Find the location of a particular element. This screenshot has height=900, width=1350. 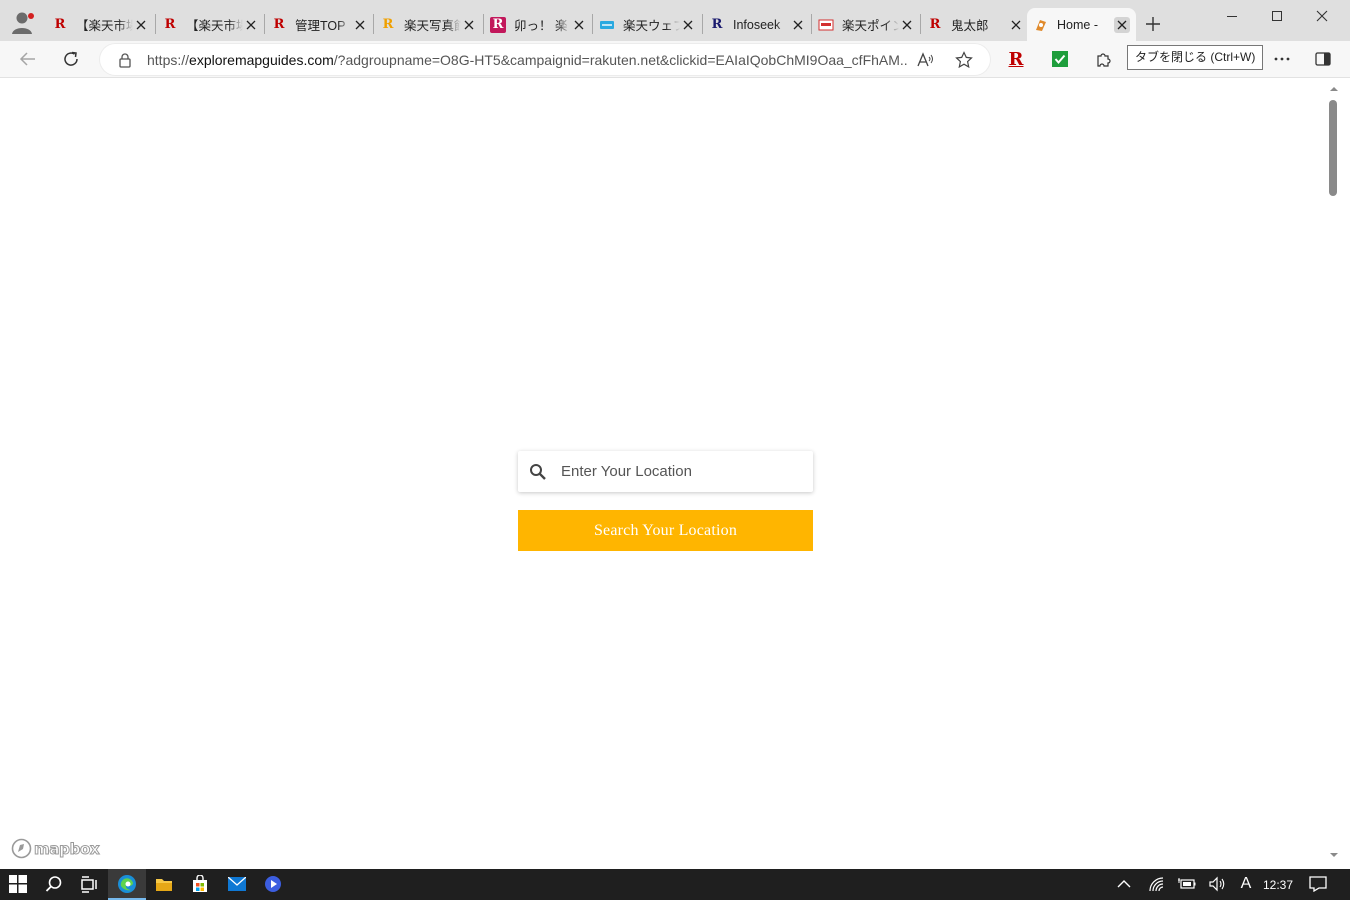

browser-tab: 楽天ポイント is located at coordinates (866, 24).